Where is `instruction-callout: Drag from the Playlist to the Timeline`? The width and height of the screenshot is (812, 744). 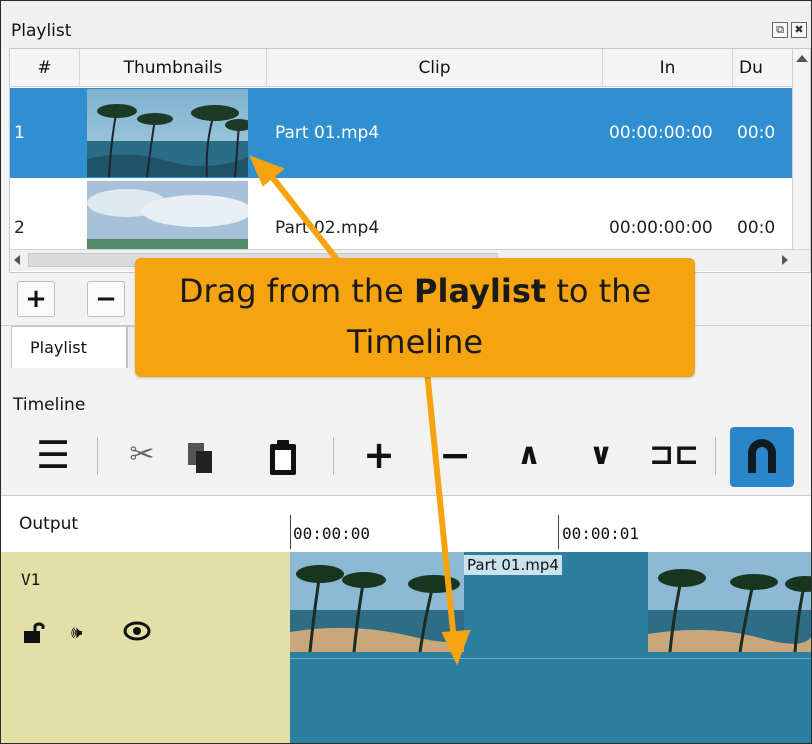
instruction-callout: Drag from the Playlist to the Timeline is located at coordinates (415, 317).